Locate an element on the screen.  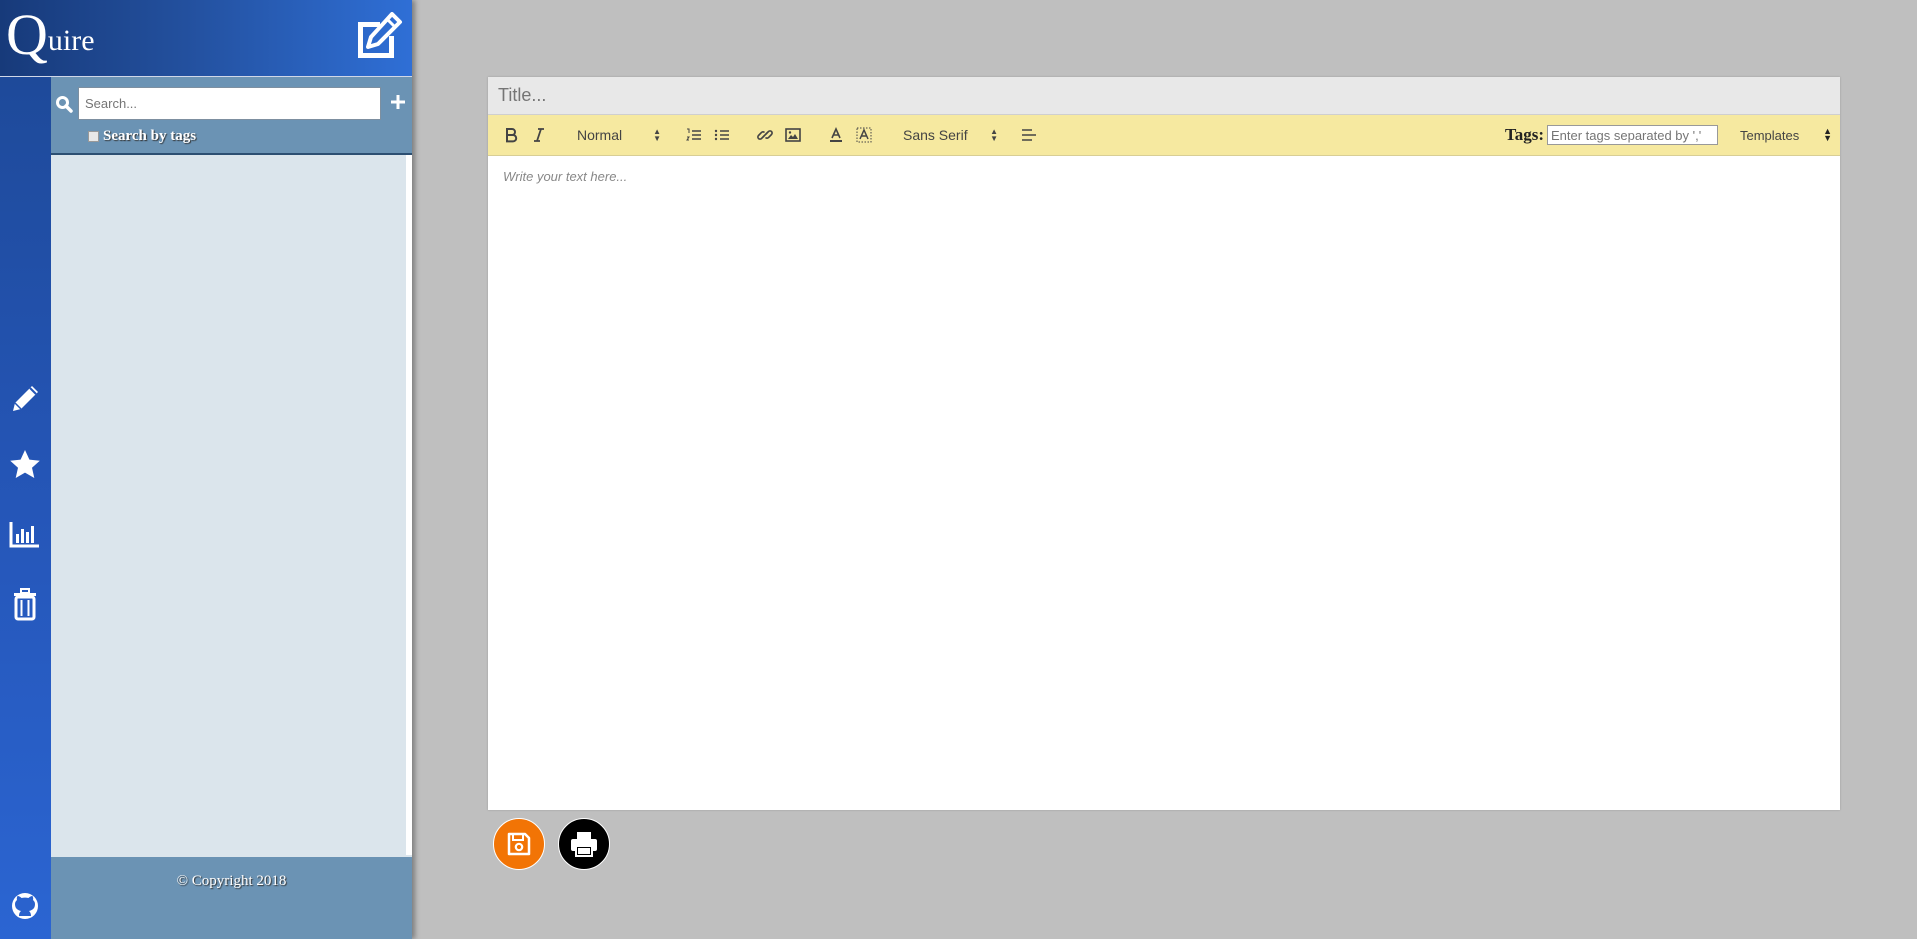
github-link is located at coordinates (25, 906).